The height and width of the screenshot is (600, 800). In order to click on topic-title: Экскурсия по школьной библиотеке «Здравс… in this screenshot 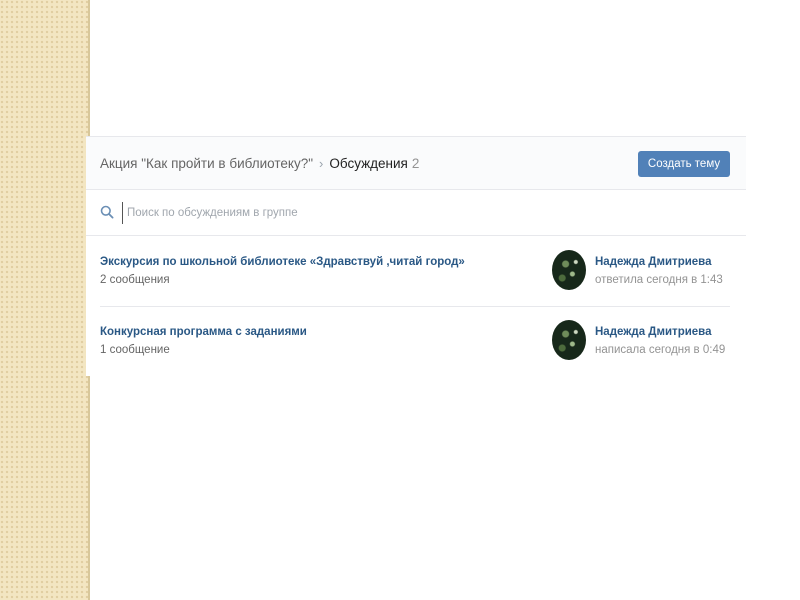, I will do `click(282, 262)`.